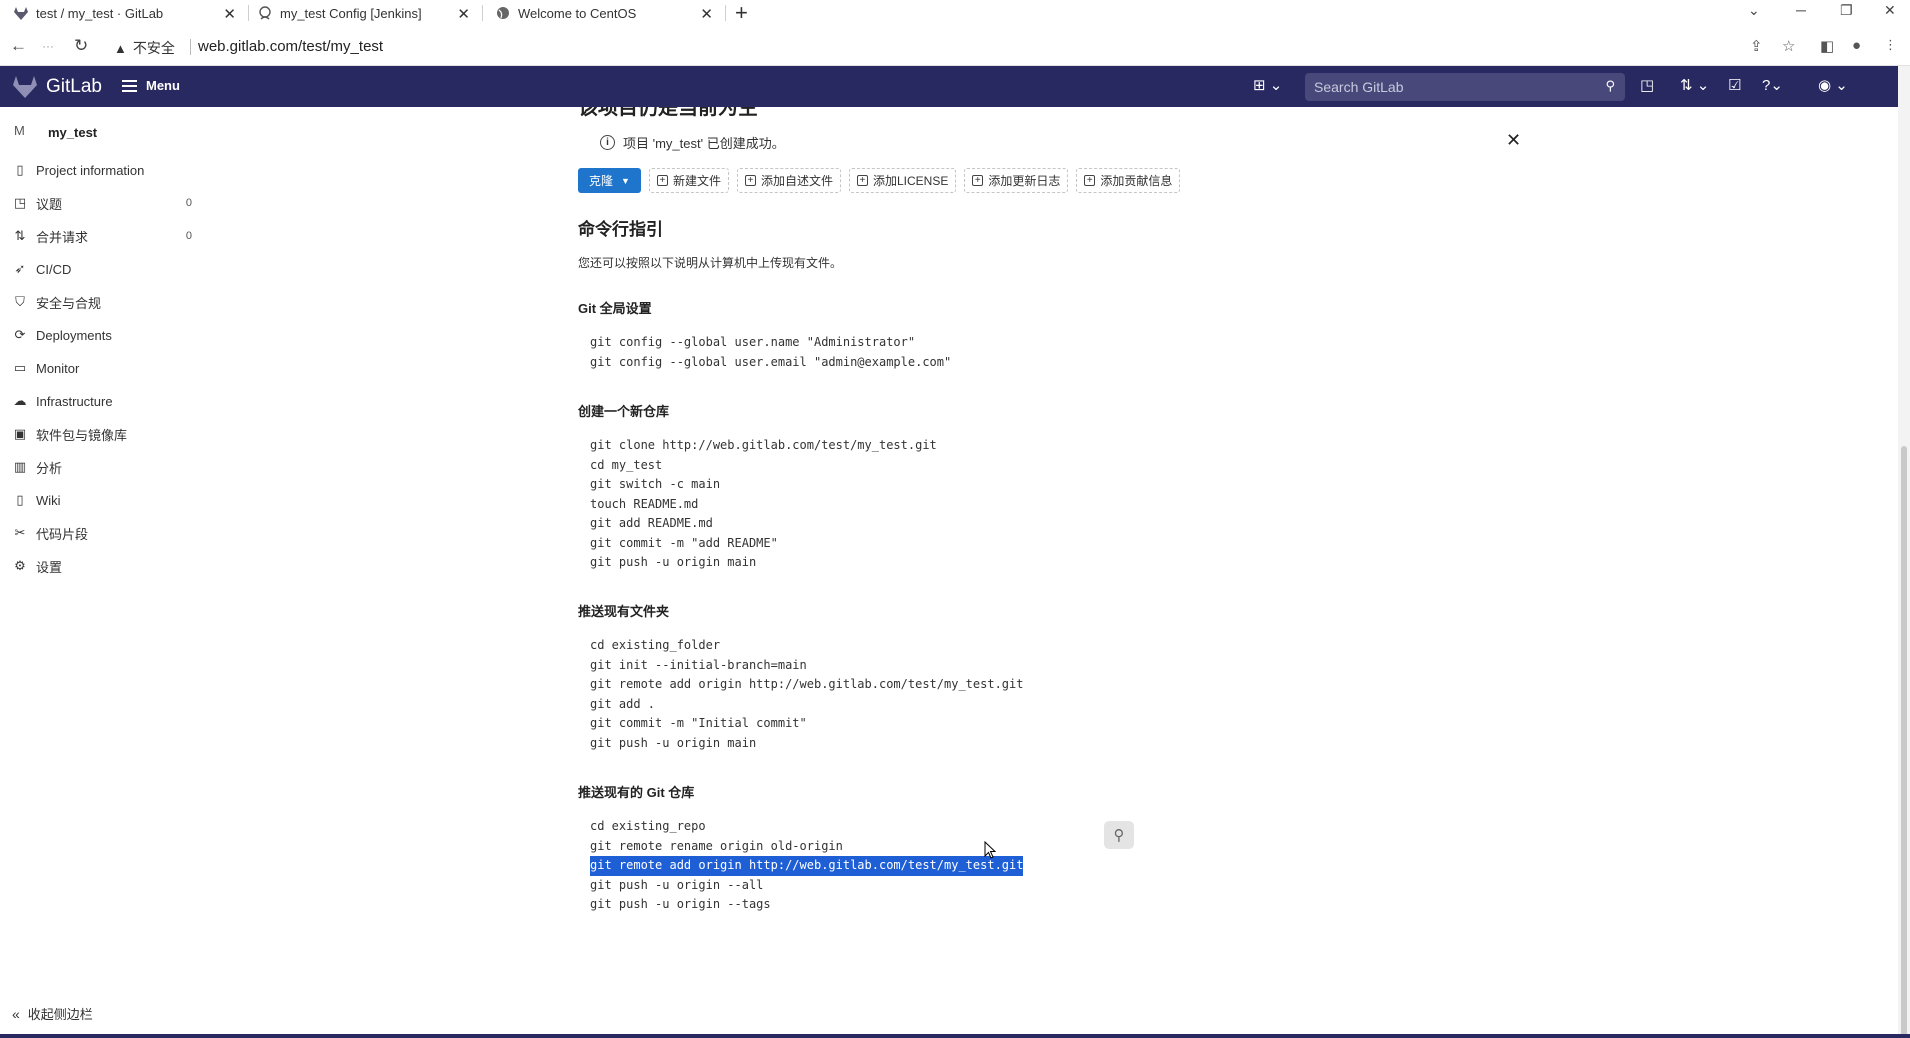 The height and width of the screenshot is (1038, 1910). Describe the element at coordinates (49, 204) in the screenshot. I see `sidebar-item-label: 议题` at that location.